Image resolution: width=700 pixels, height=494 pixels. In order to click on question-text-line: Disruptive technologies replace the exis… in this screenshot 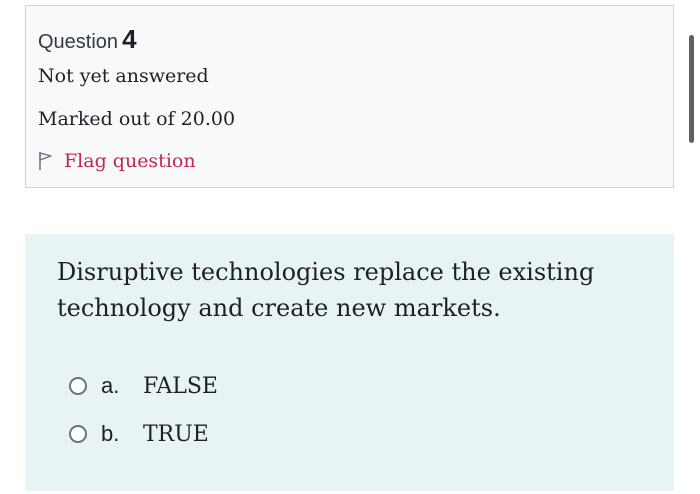, I will do `click(326, 272)`.